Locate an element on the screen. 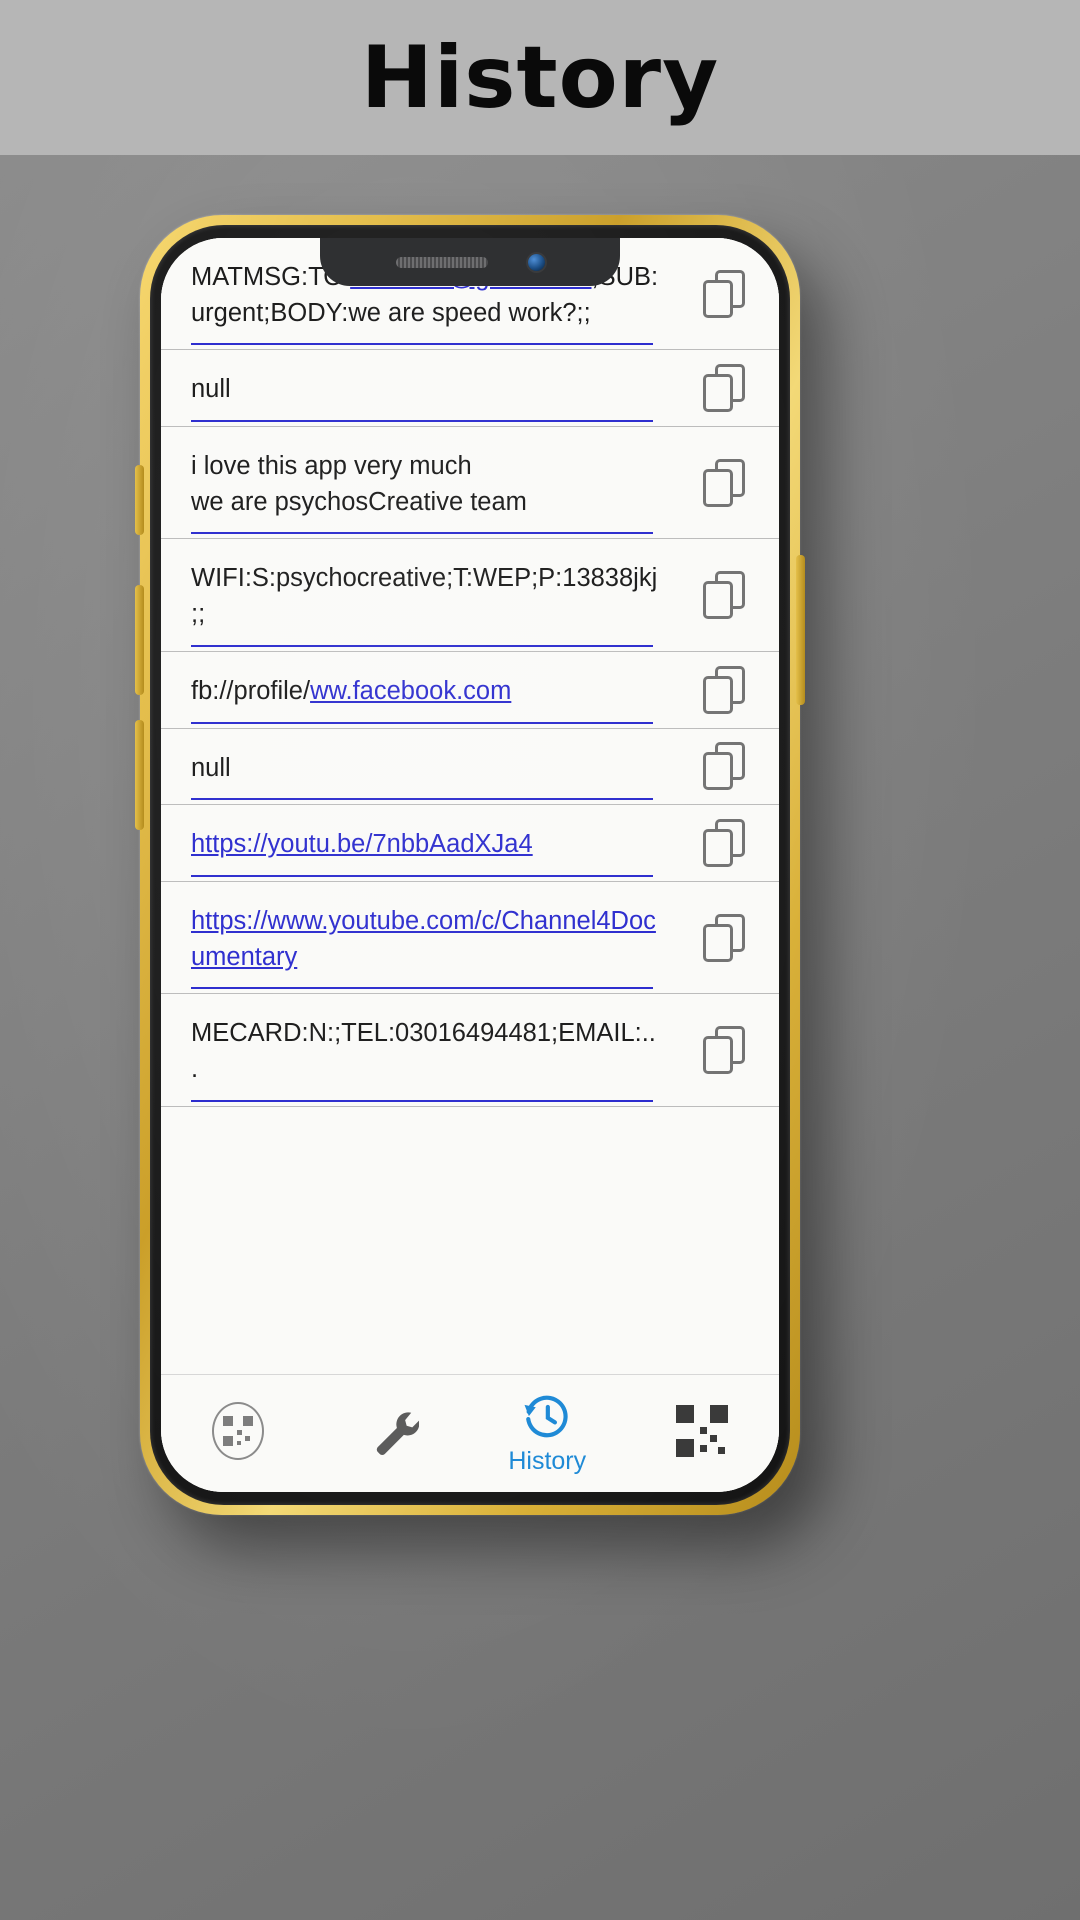  bottom-navigation-bar: History is located at coordinates (470, 1433).